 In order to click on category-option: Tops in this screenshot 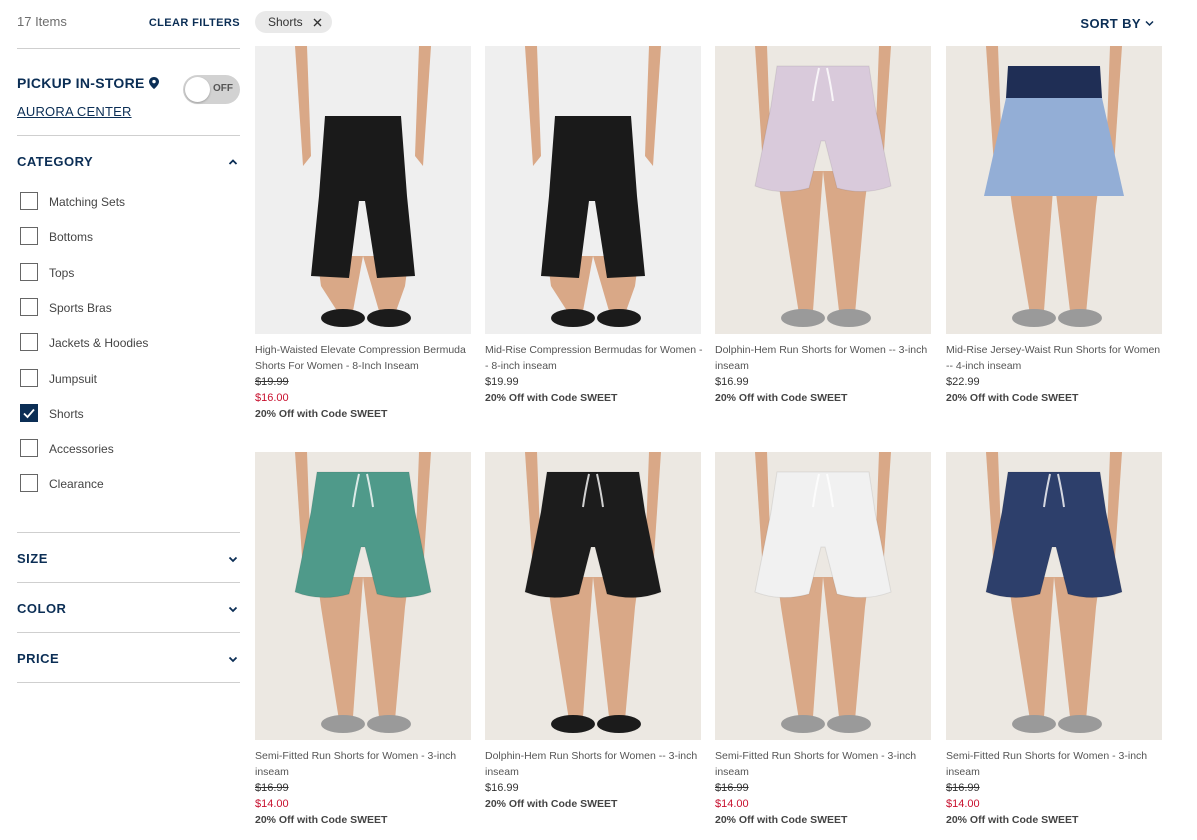, I will do `click(120, 272)`.